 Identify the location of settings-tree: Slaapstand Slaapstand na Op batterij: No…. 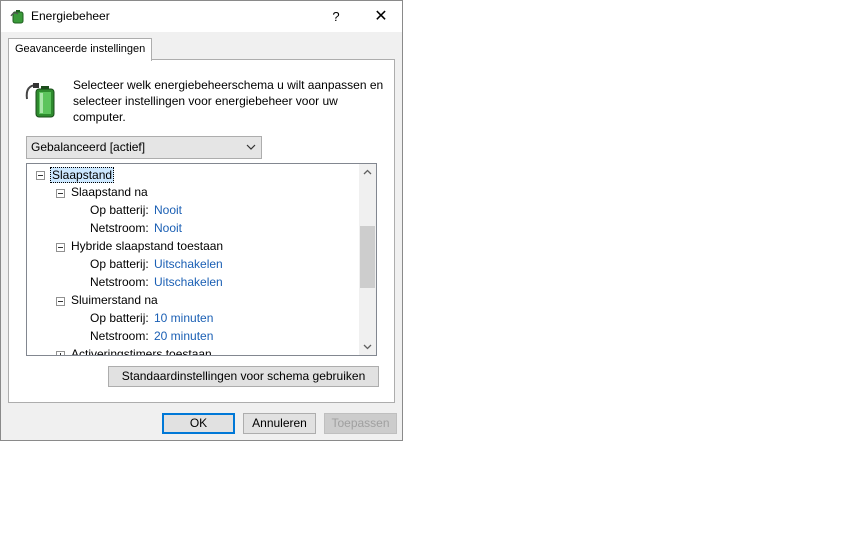
(201, 259).